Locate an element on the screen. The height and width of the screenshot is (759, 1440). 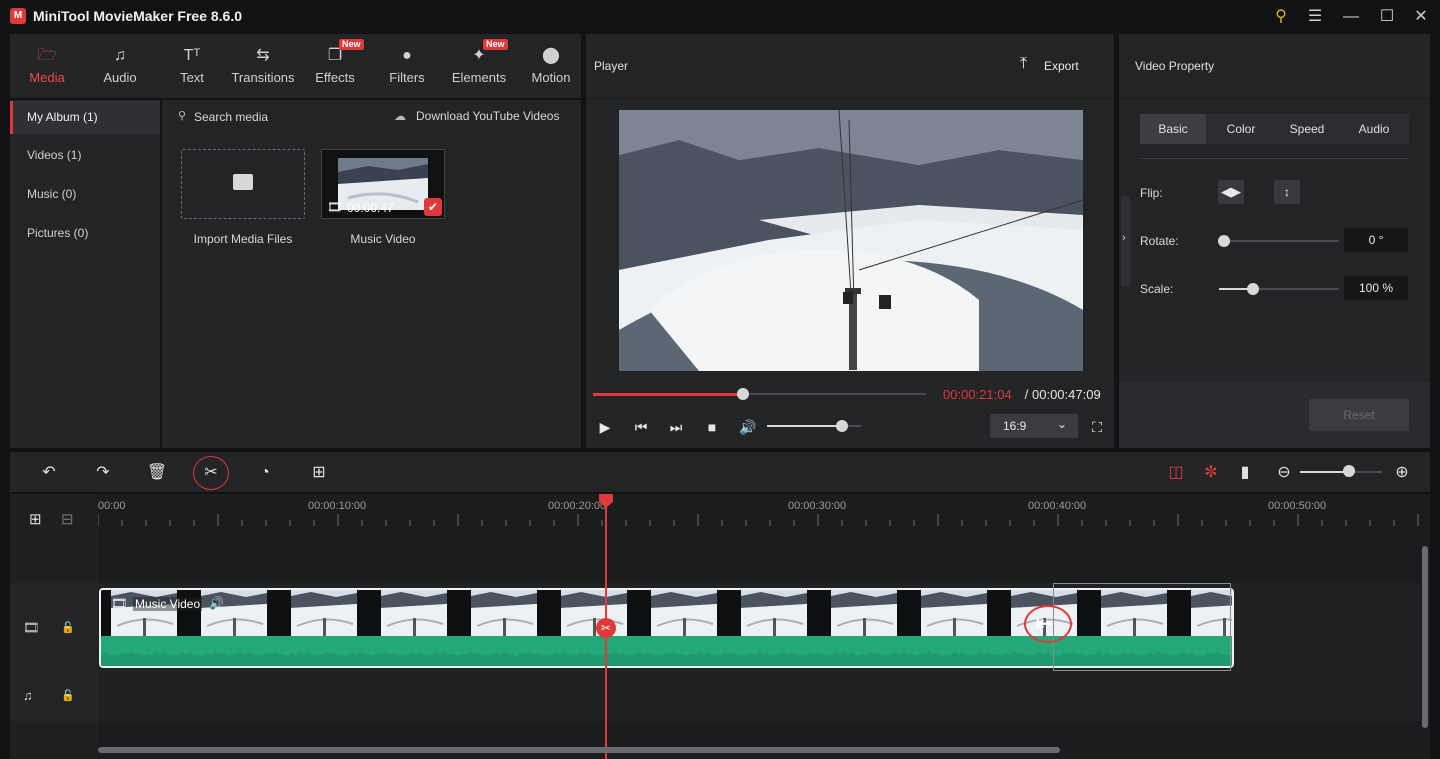
tab-audio: ♫ Audio is located at coordinates (120, 66).